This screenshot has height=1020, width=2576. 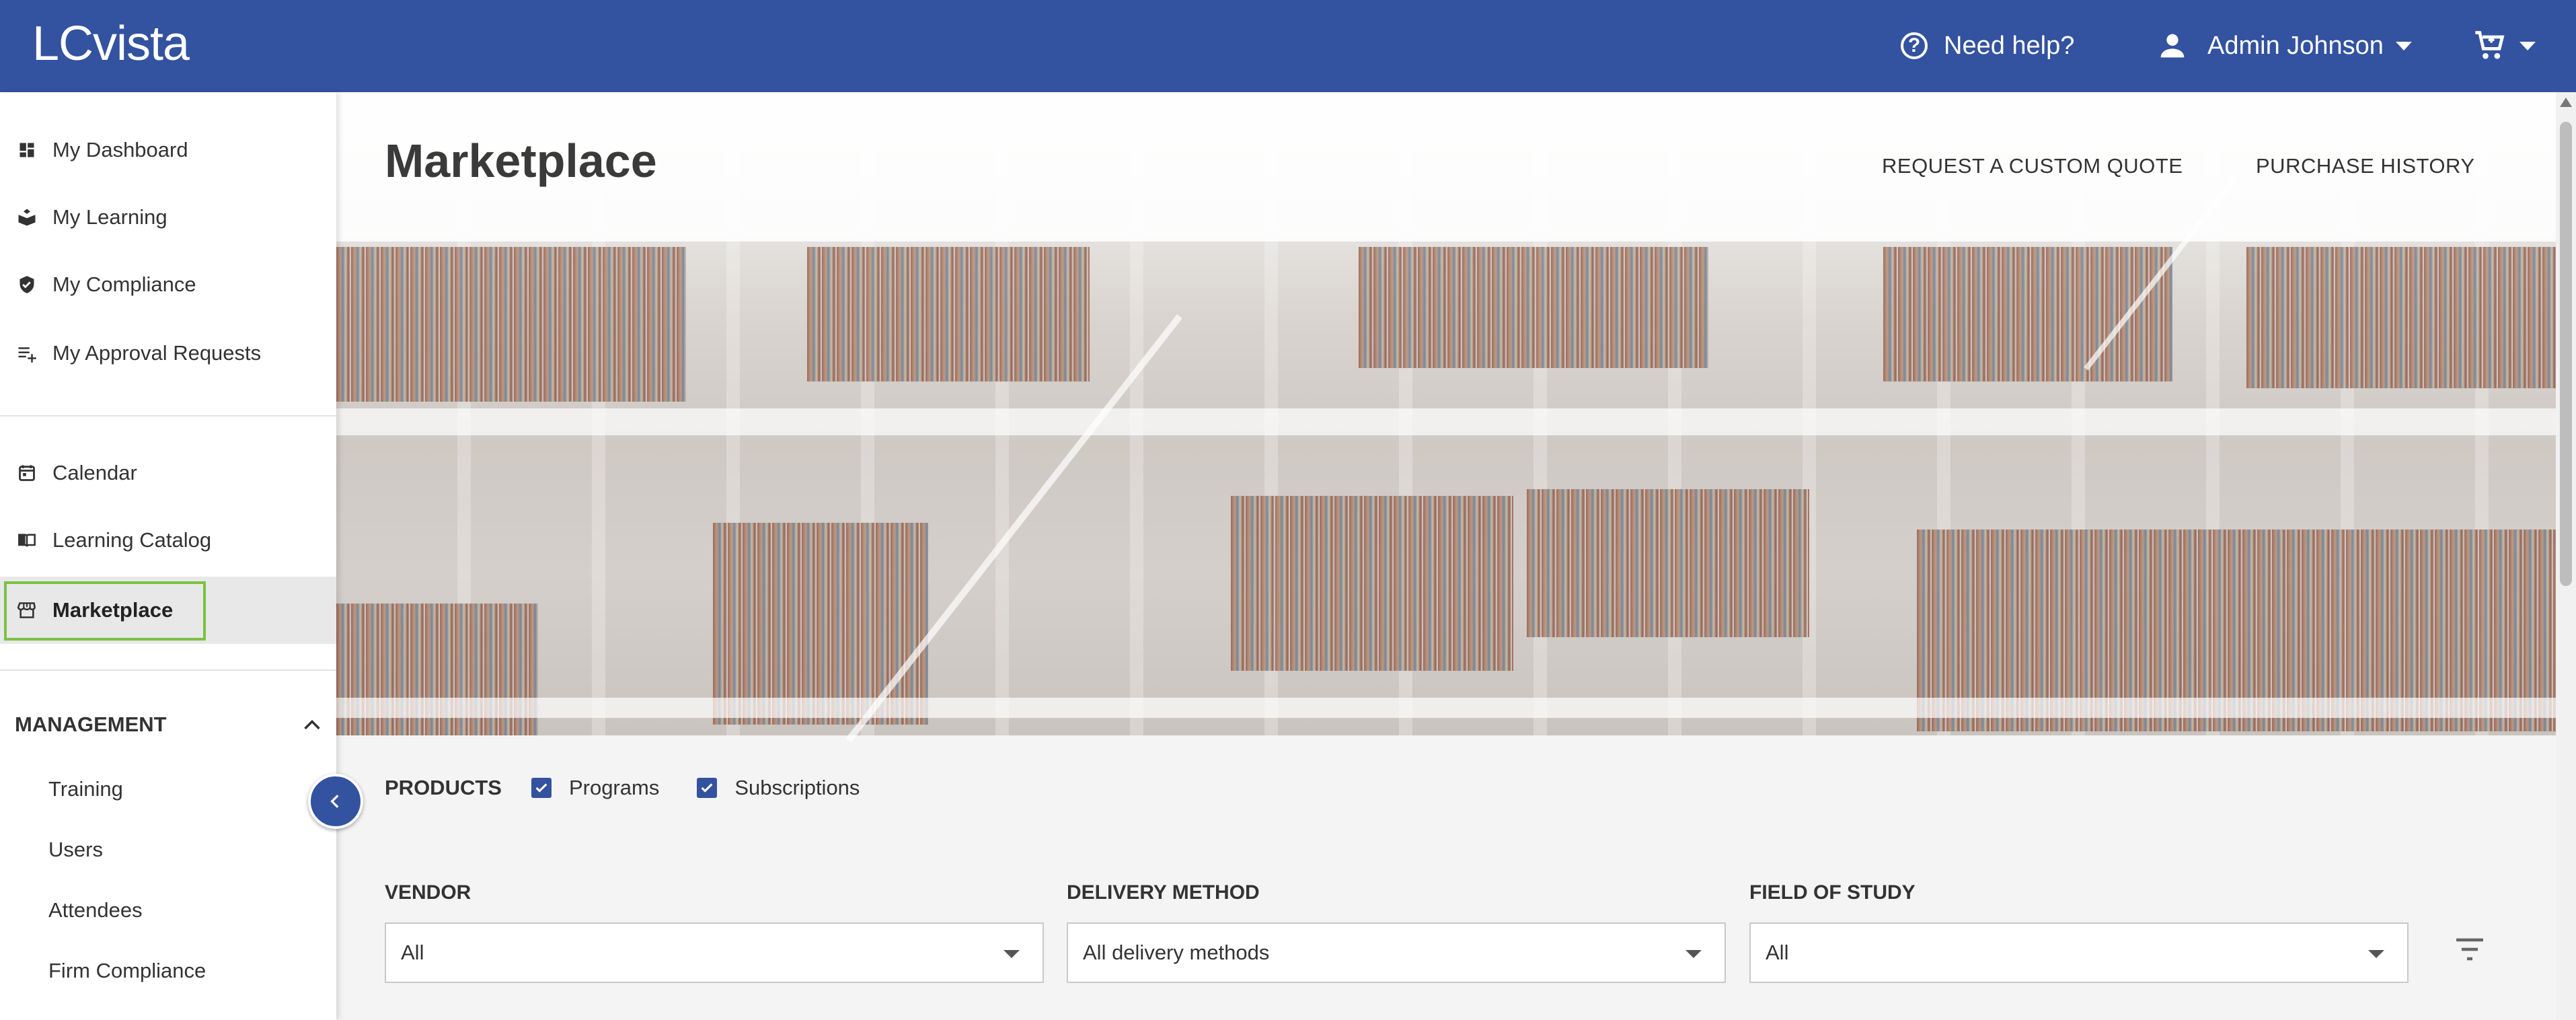 What do you see at coordinates (1914, 45) in the screenshot?
I see `help-circle-icon: ?` at bounding box center [1914, 45].